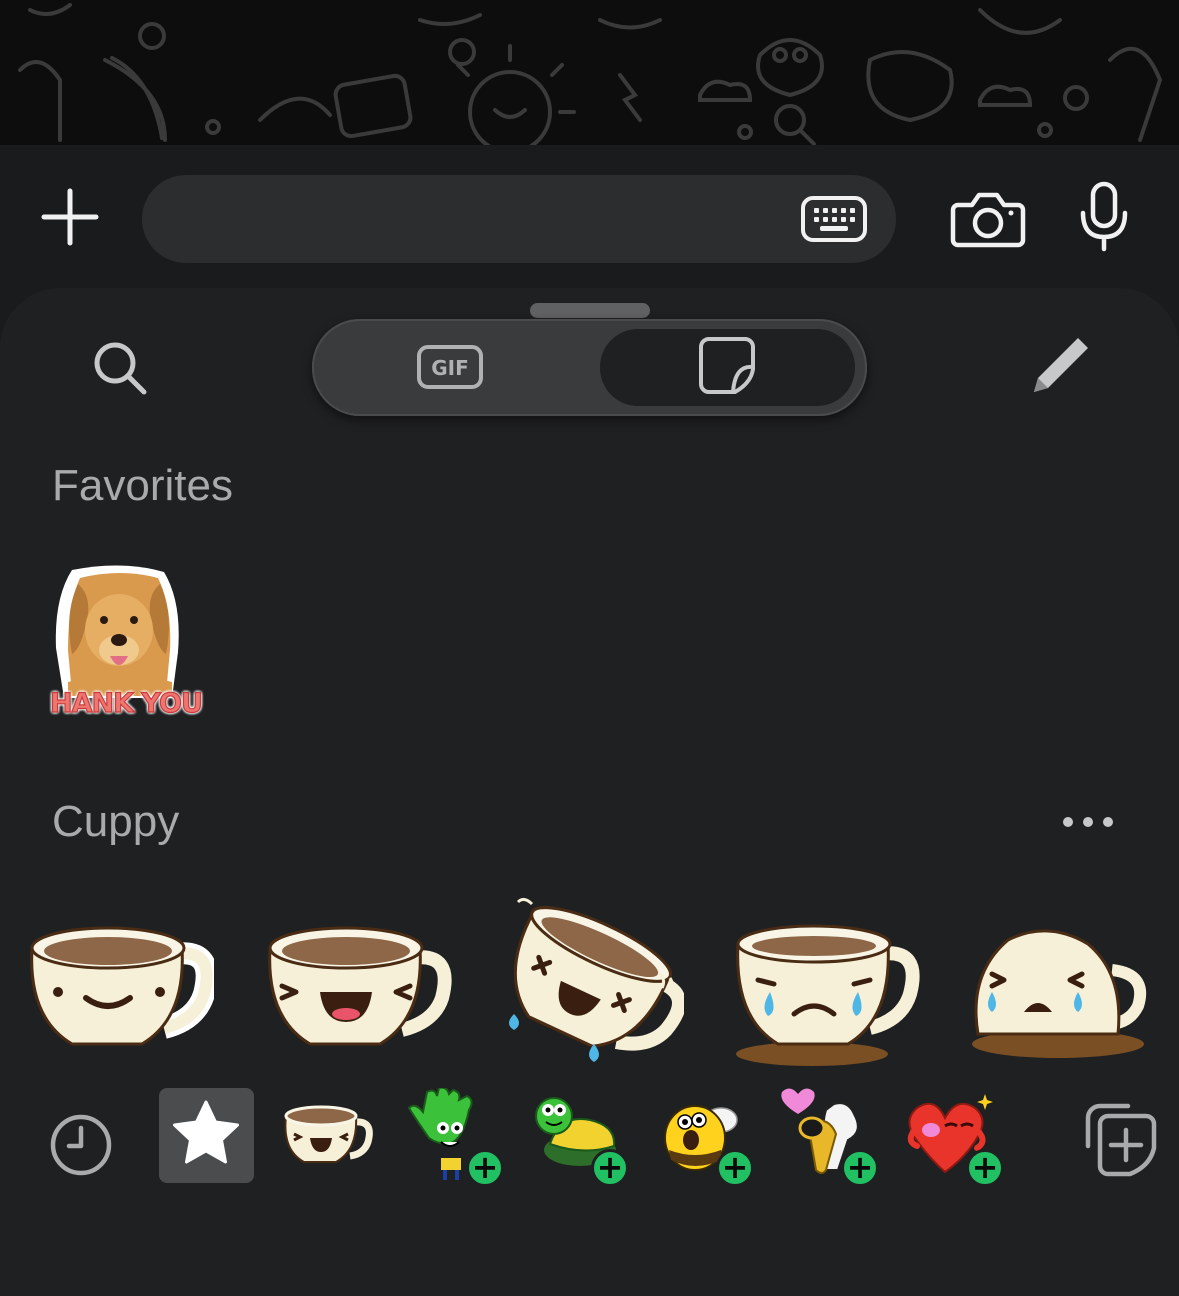  Describe the element at coordinates (142, 485) in the screenshot. I see `favorites-section-title: Favorites` at that location.